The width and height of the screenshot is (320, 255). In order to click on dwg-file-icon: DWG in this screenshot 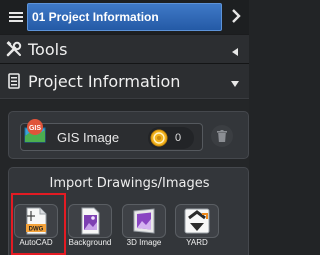, I will do `click(36, 221)`.